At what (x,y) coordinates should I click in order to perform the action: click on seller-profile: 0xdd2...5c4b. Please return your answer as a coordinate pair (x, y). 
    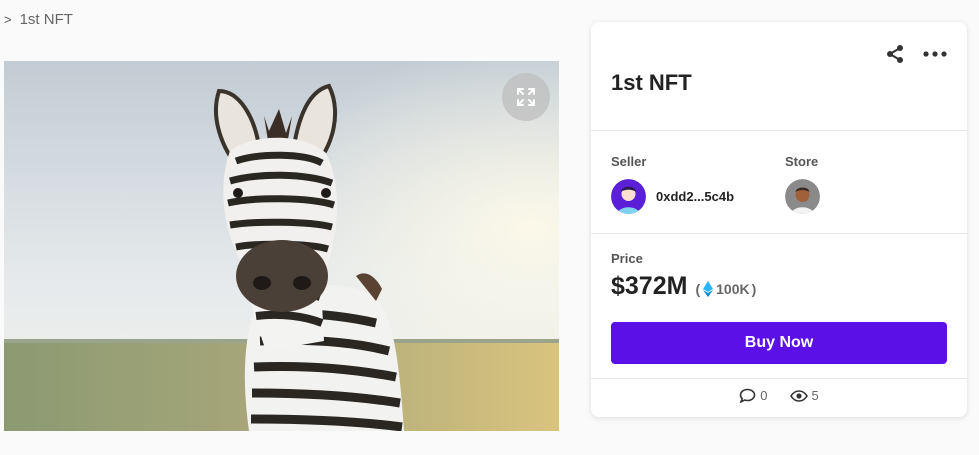
    Looking at the image, I should click on (672, 196).